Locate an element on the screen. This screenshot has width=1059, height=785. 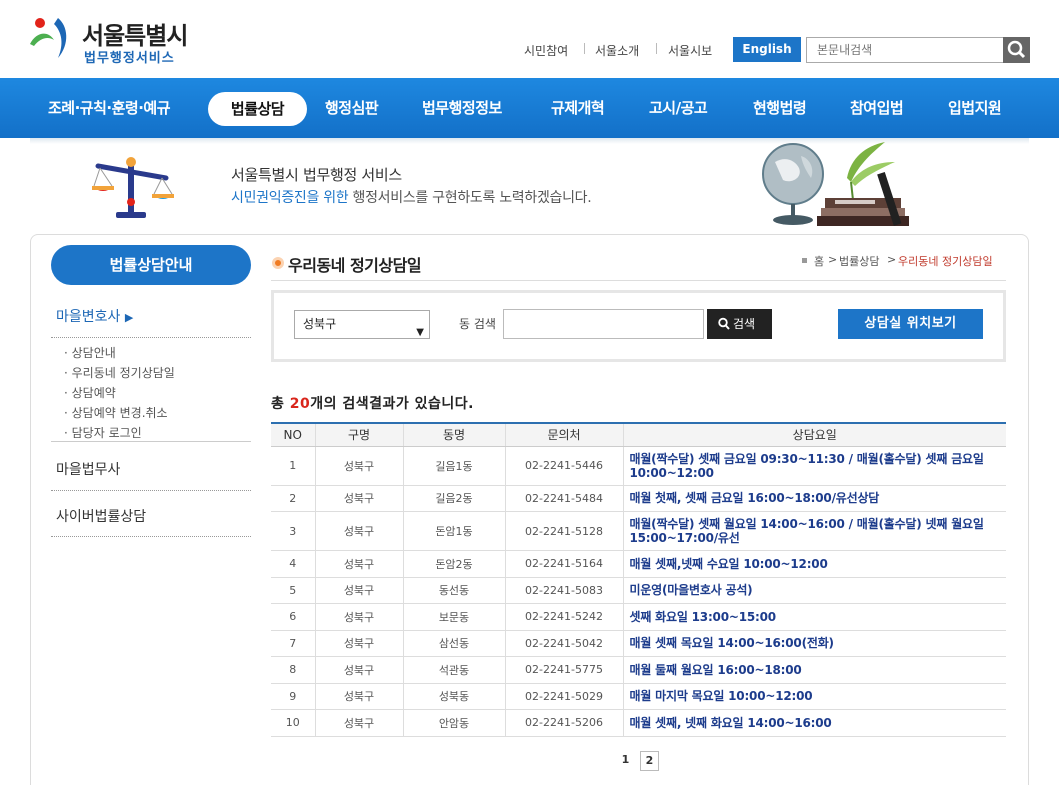
result-summary: 총 20개의 검색결과가 있습니다. is located at coordinates (372, 403).